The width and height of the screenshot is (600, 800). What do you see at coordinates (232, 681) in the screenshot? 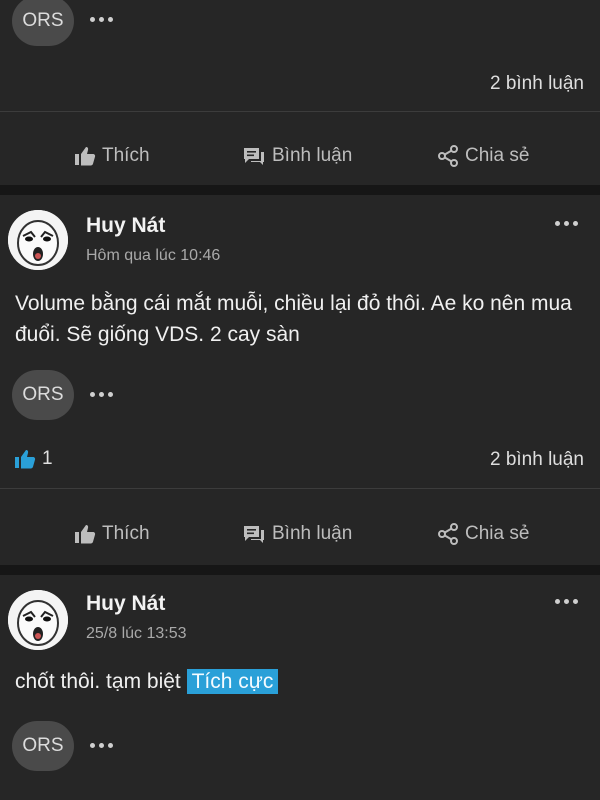
I see `sentiment-tag: Tích cực` at bounding box center [232, 681].